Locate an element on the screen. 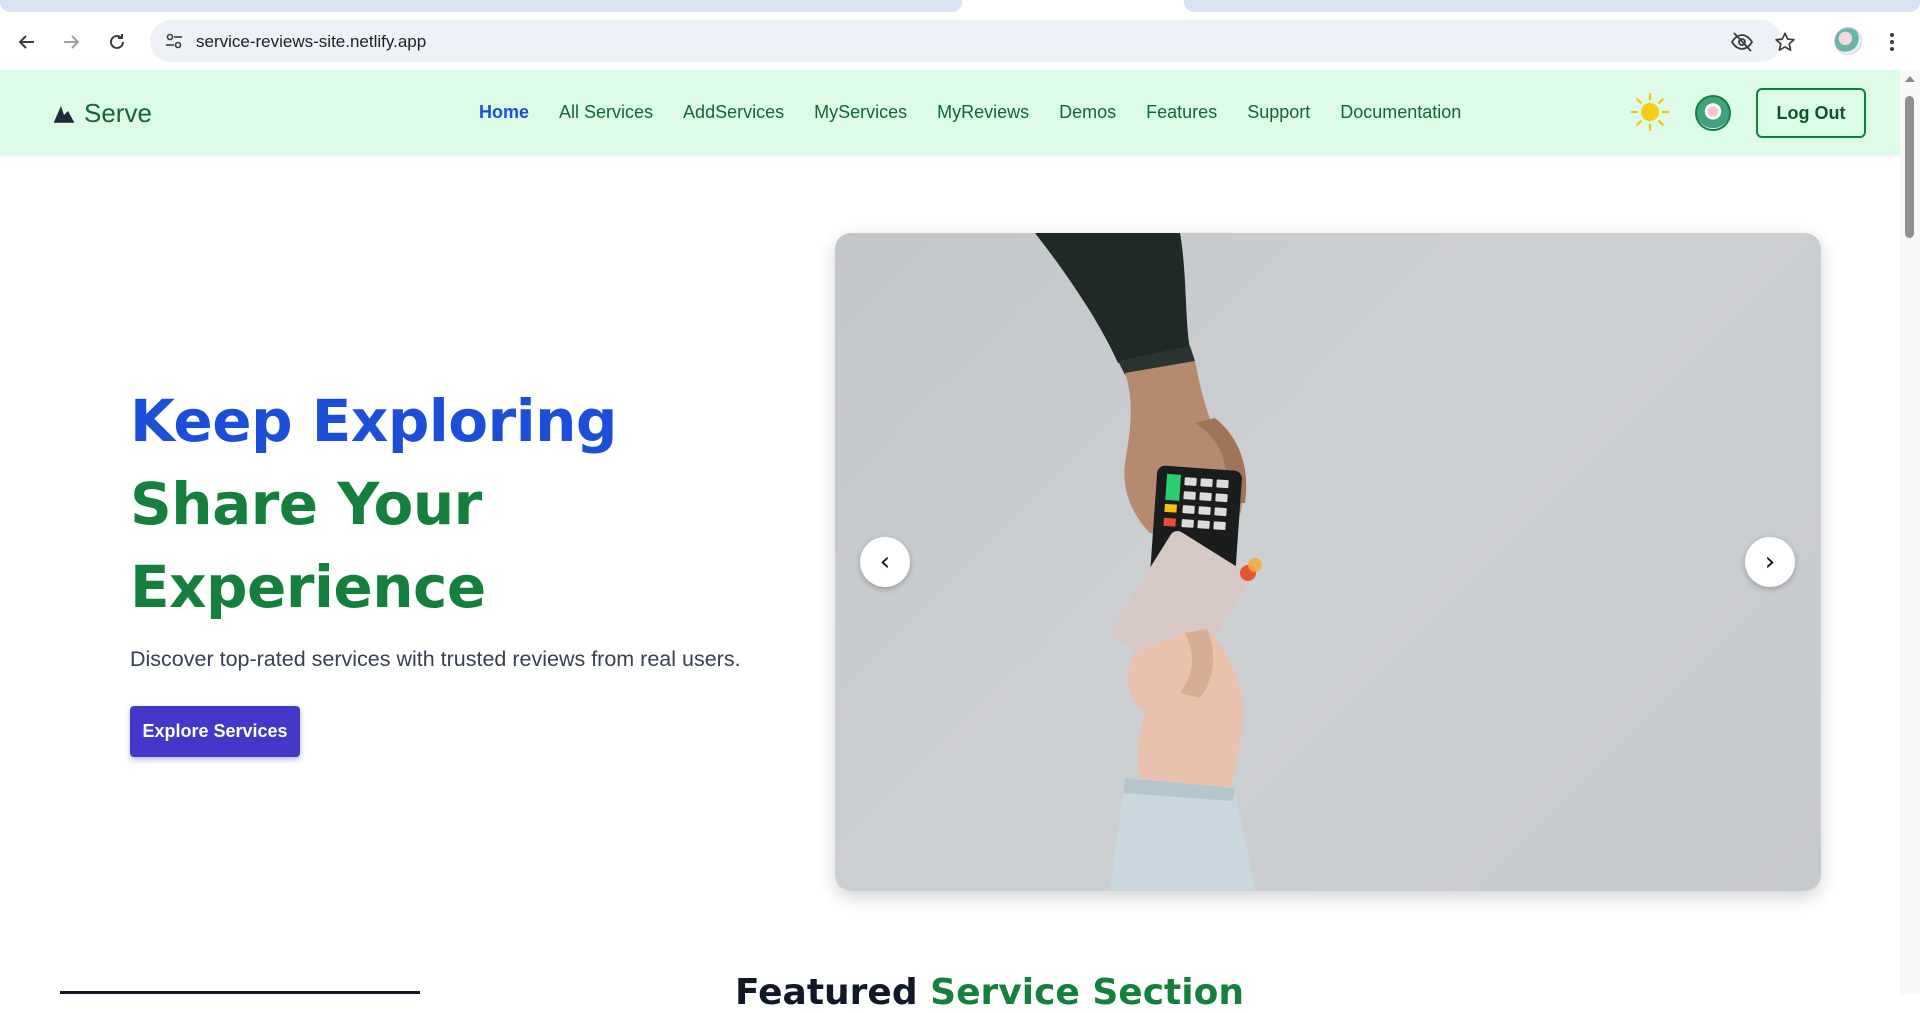 Image resolution: width=1920 pixels, height=1013 pixels. nav-link-my-services: MyServices is located at coordinates (860, 112).